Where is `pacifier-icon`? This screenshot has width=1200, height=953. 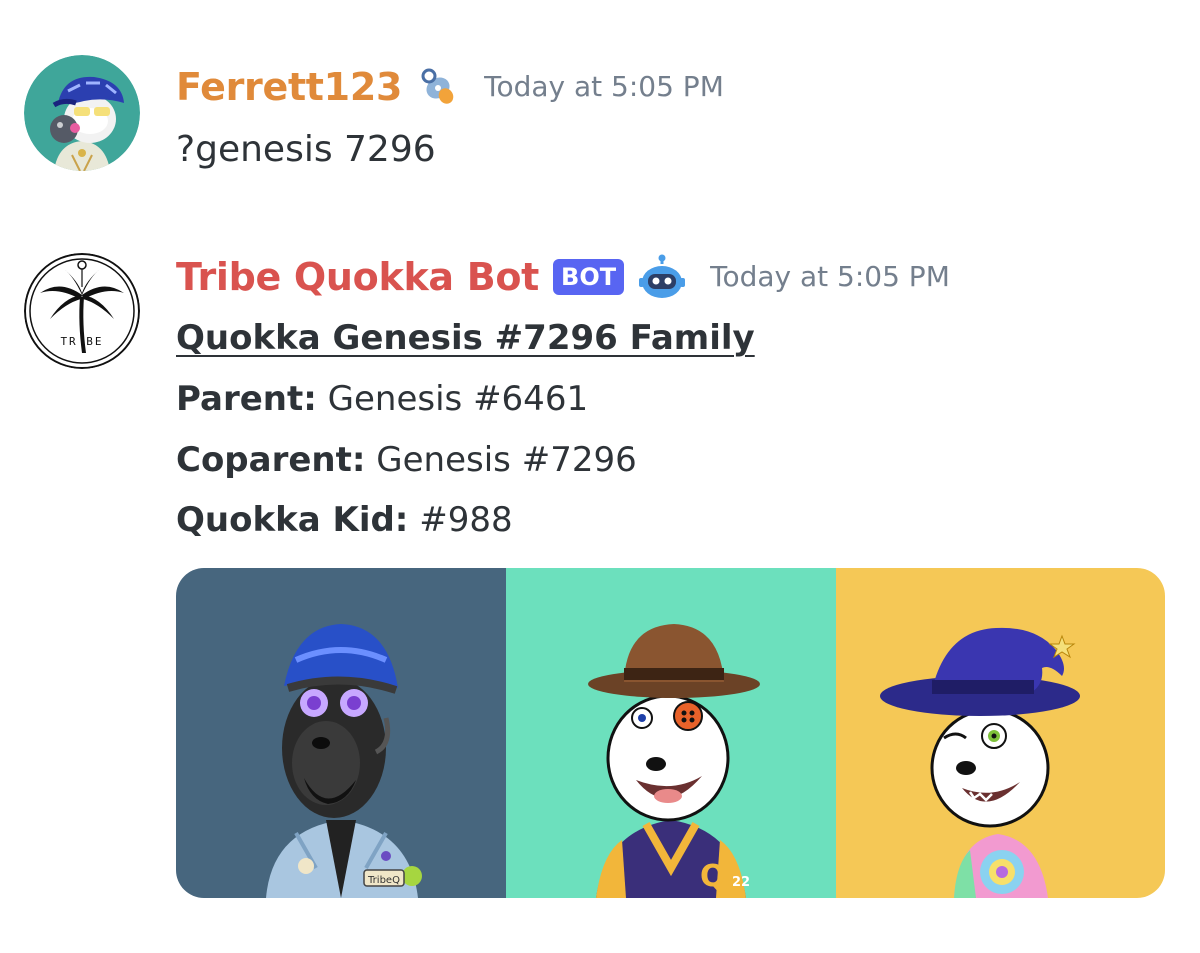
pacifier-icon is located at coordinates (439, 87).